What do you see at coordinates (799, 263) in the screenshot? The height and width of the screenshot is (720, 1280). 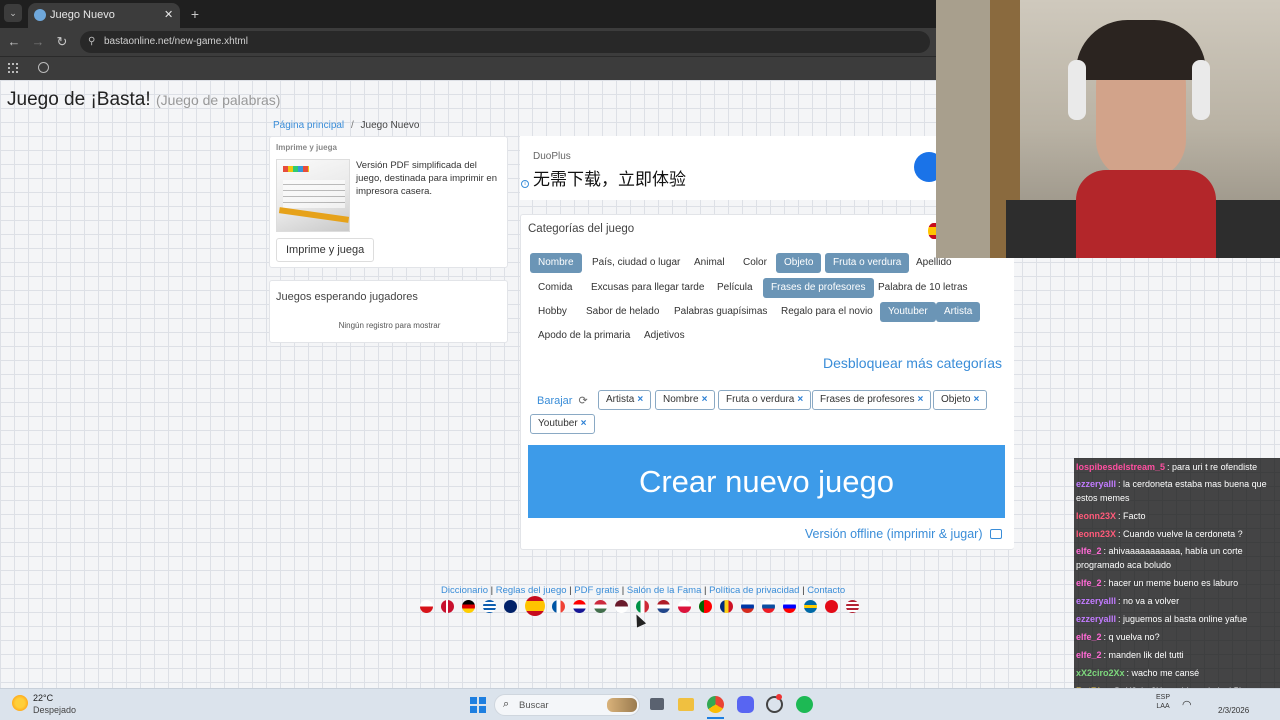 I see `category-chip: Objeto` at bounding box center [799, 263].